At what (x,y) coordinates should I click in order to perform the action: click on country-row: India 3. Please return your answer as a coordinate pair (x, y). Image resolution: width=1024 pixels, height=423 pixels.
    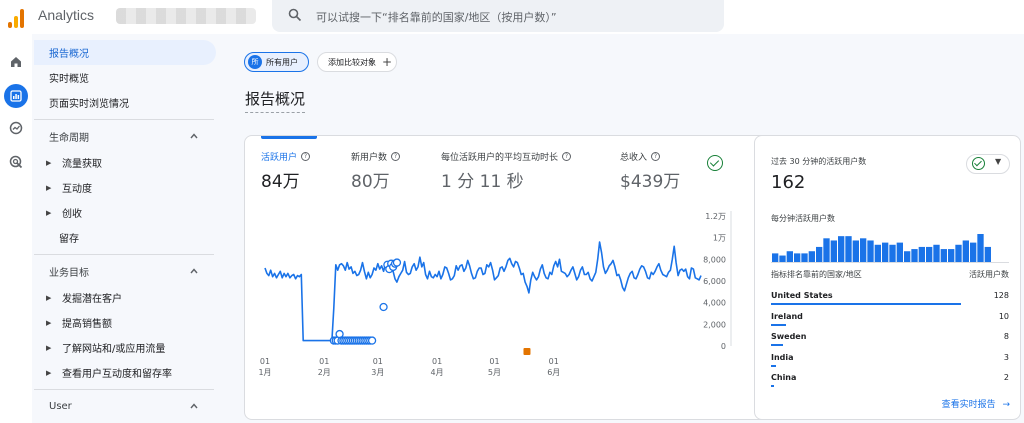
    Looking at the image, I should click on (890, 357).